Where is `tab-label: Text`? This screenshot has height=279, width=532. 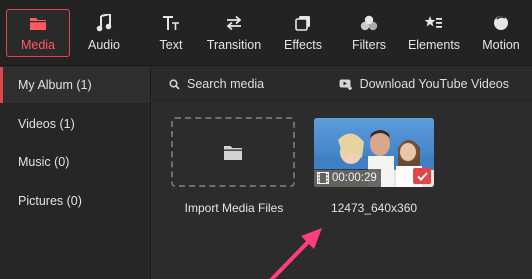
tab-label: Text is located at coordinates (171, 45).